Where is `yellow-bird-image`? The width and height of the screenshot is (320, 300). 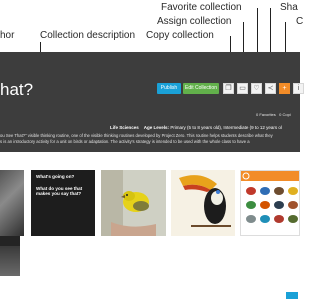
yellow-bird-image is located at coordinates (133, 203).